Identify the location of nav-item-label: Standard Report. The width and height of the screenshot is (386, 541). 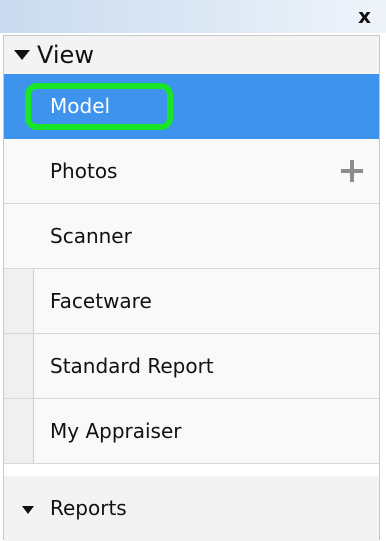
(132, 366).